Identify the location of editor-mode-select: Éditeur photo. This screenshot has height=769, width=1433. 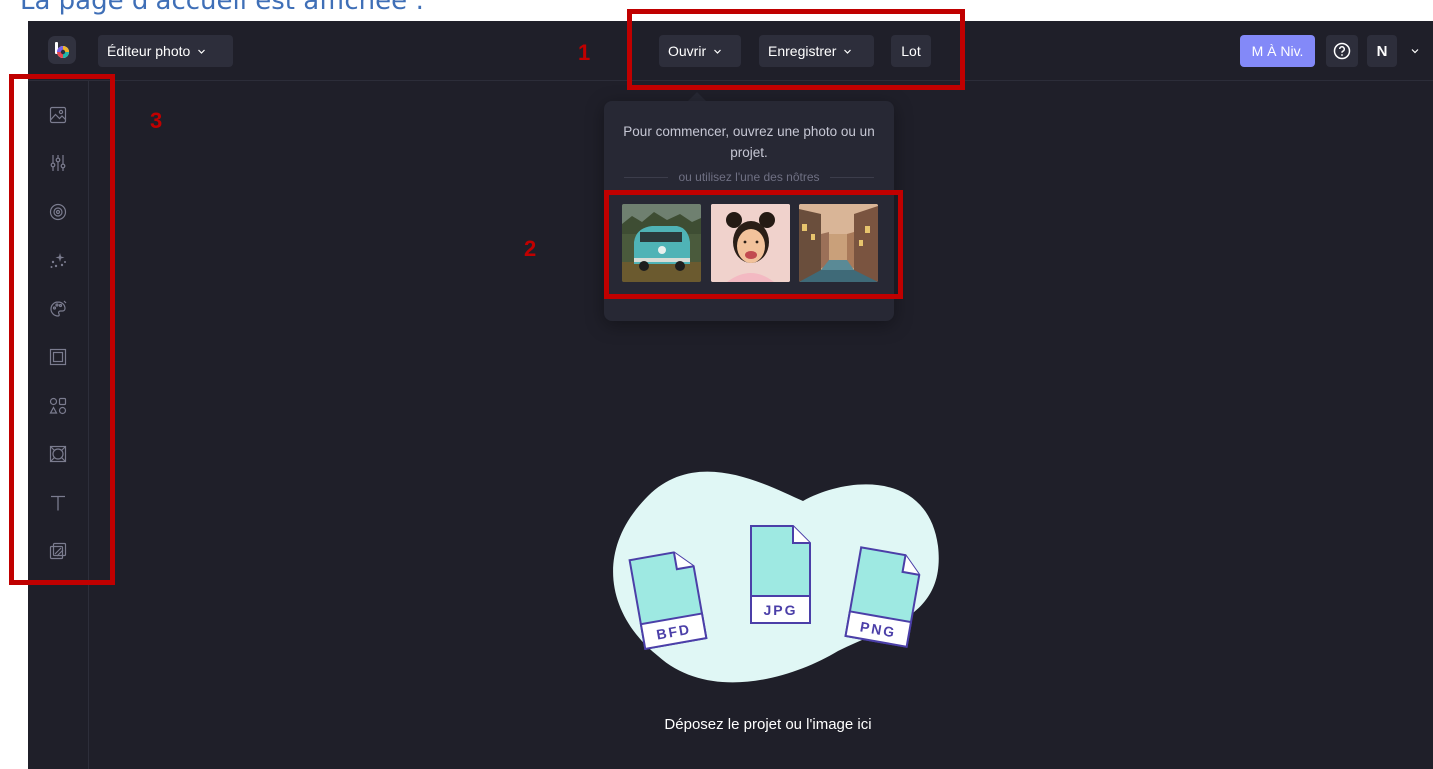
(165, 51).